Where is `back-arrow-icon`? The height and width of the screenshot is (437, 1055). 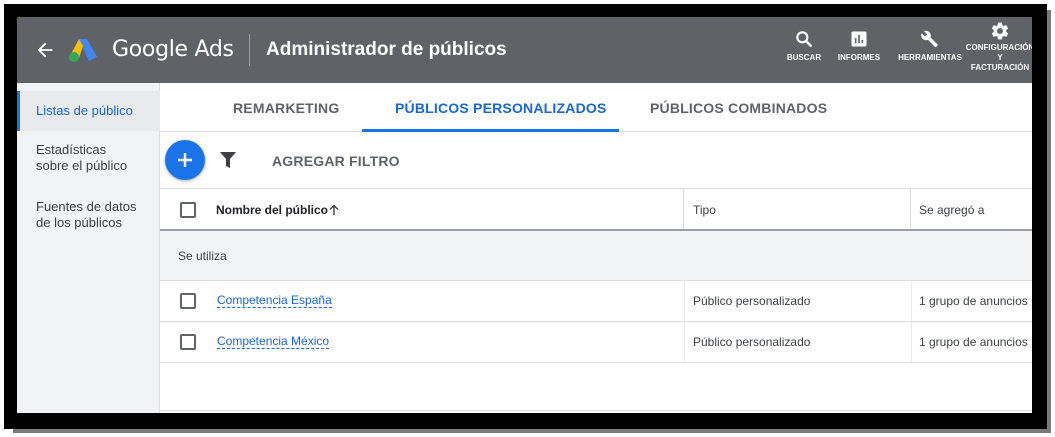
back-arrow-icon is located at coordinates (45, 50).